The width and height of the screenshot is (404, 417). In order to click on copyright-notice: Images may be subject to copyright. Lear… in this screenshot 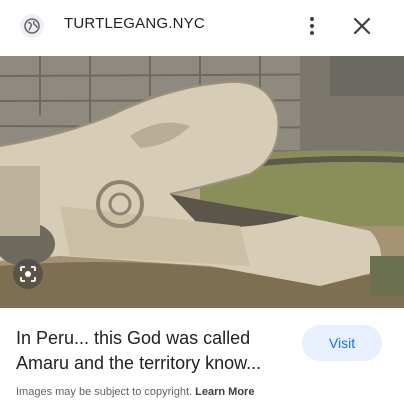, I will do `click(135, 392)`.